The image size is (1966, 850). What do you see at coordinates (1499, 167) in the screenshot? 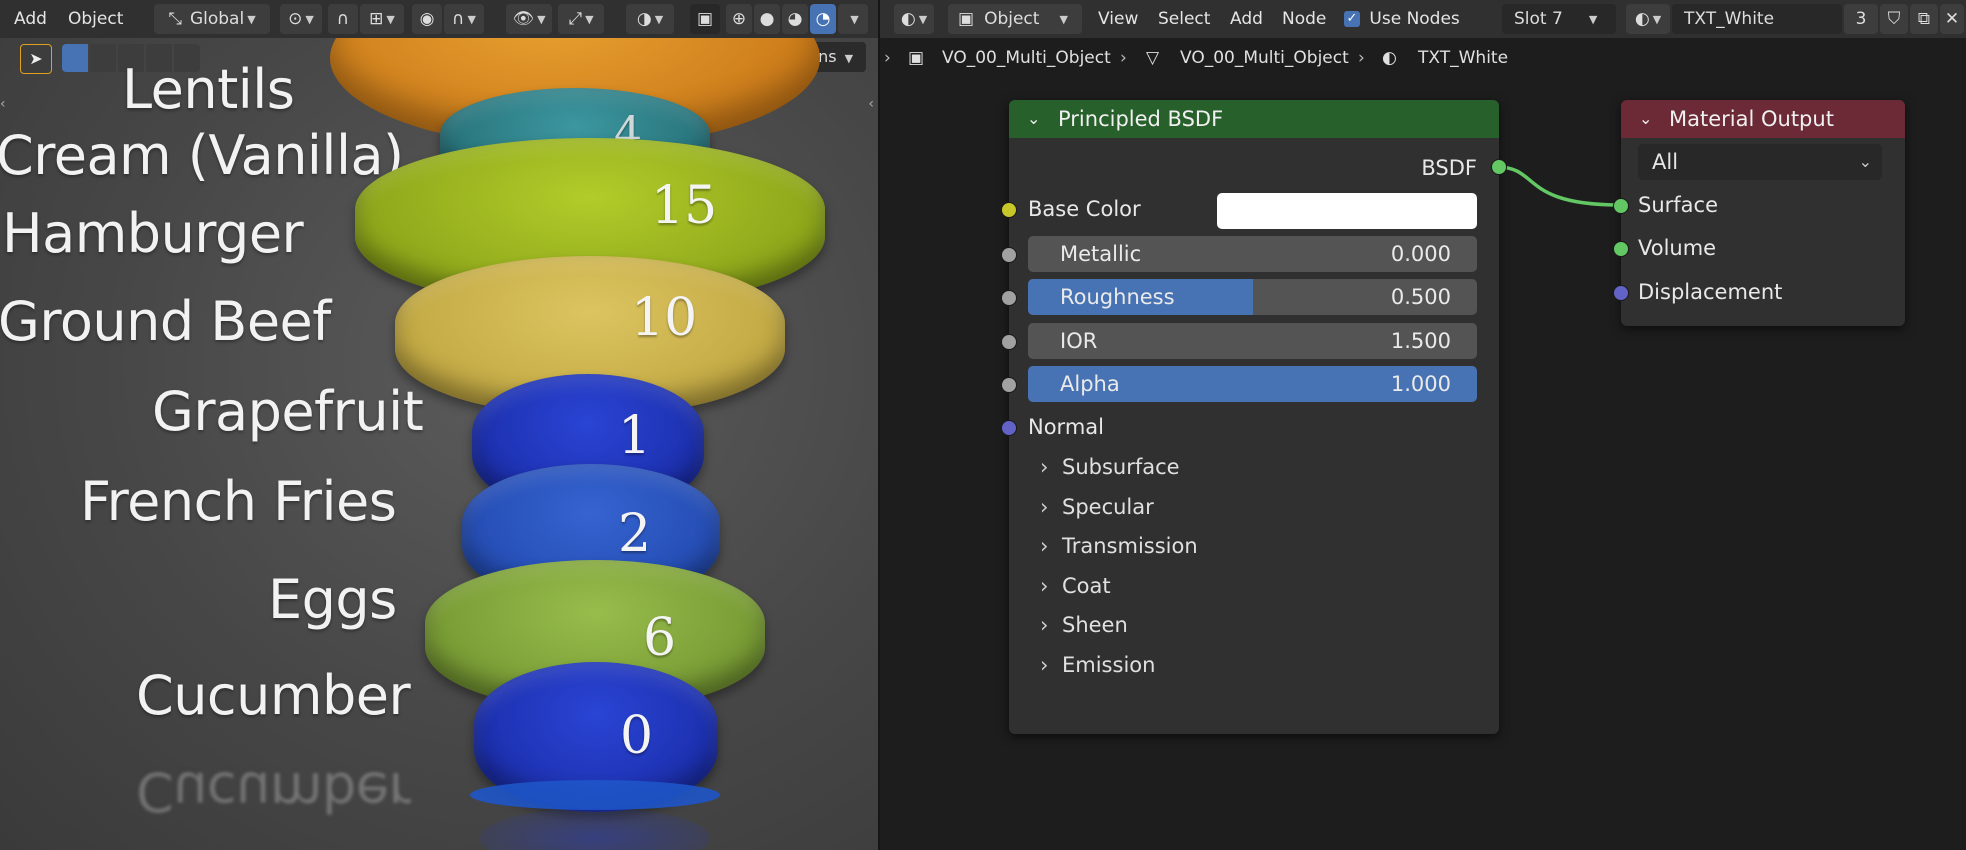
I see `bsdf-output-socket` at bounding box center [1499, 167].